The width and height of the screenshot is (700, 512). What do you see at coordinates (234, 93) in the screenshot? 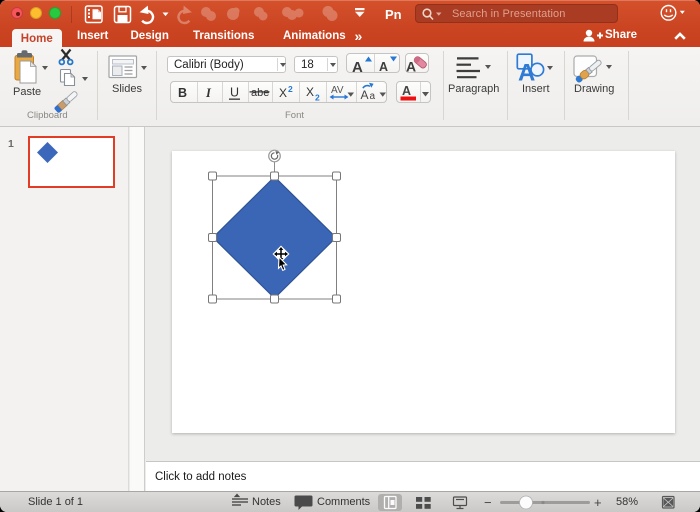
I see `svg-text: U` at bounding box center [234, 93].